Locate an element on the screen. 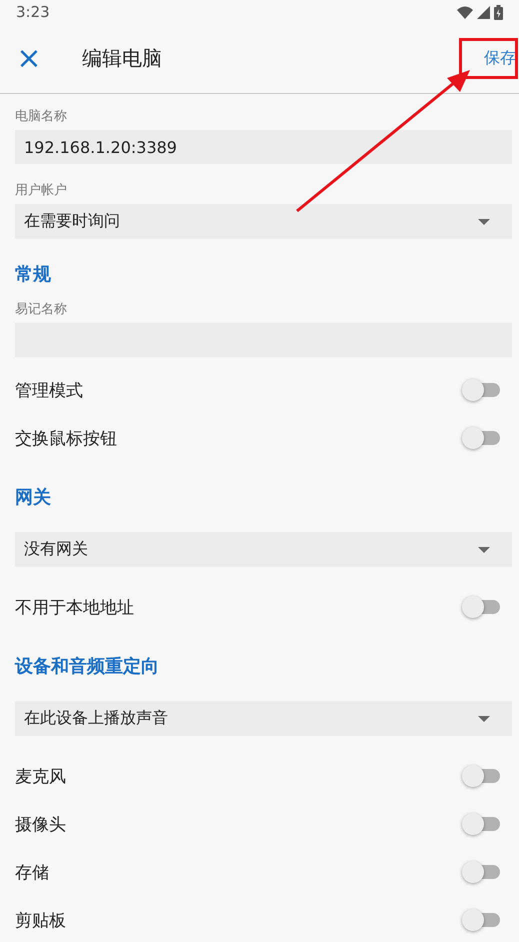 The height and width of the screenshot is (942, 519). window-title: 编辑电脑 is located at coordinates (122, 58).